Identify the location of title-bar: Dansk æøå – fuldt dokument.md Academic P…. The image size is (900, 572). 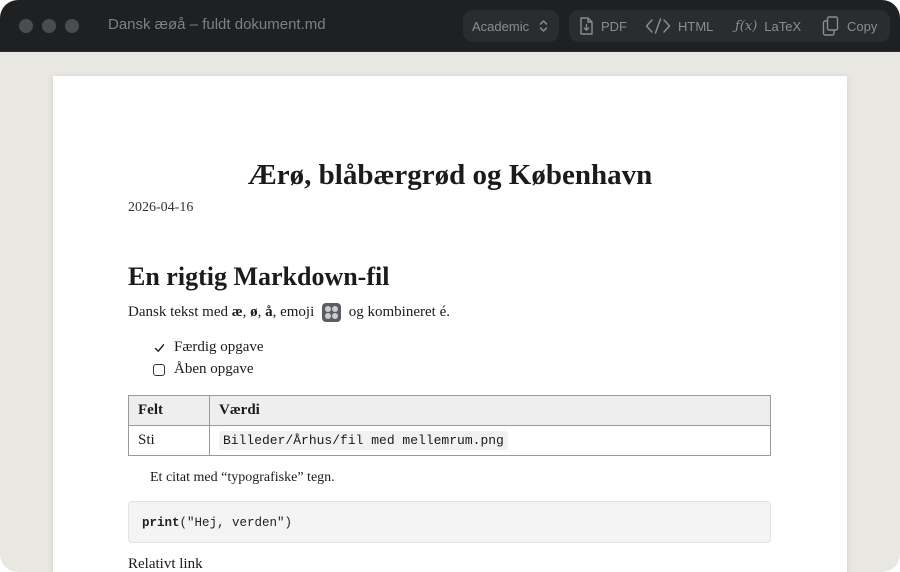
(450, 26).